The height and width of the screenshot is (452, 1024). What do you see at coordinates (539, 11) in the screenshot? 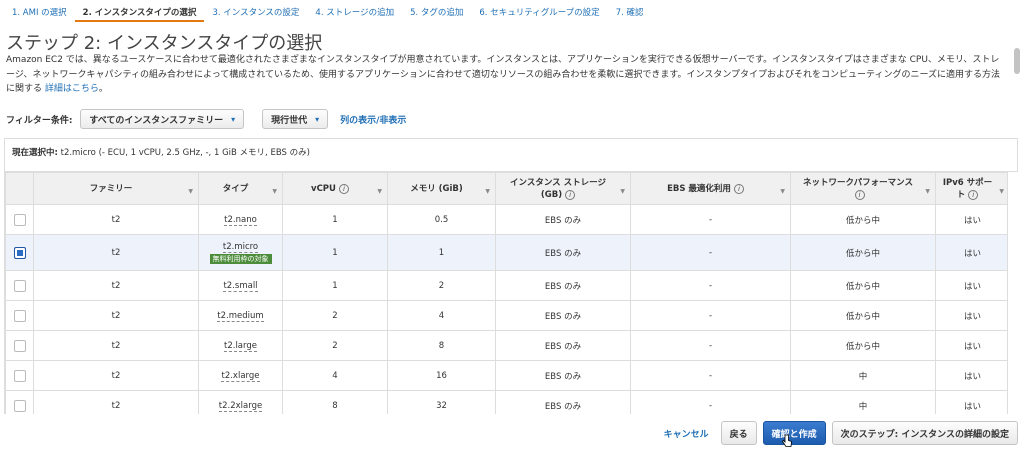
I see `wizard-step-security-group: 6. セキュリティグループの設定` at bounding box center [539, 11].